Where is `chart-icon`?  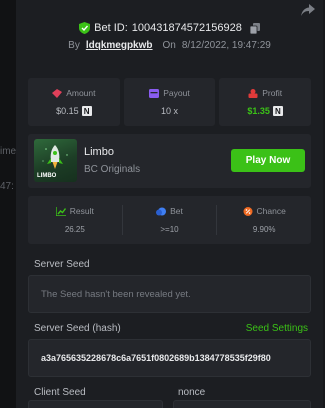
chart-icon is located at coordinates (60, 211).